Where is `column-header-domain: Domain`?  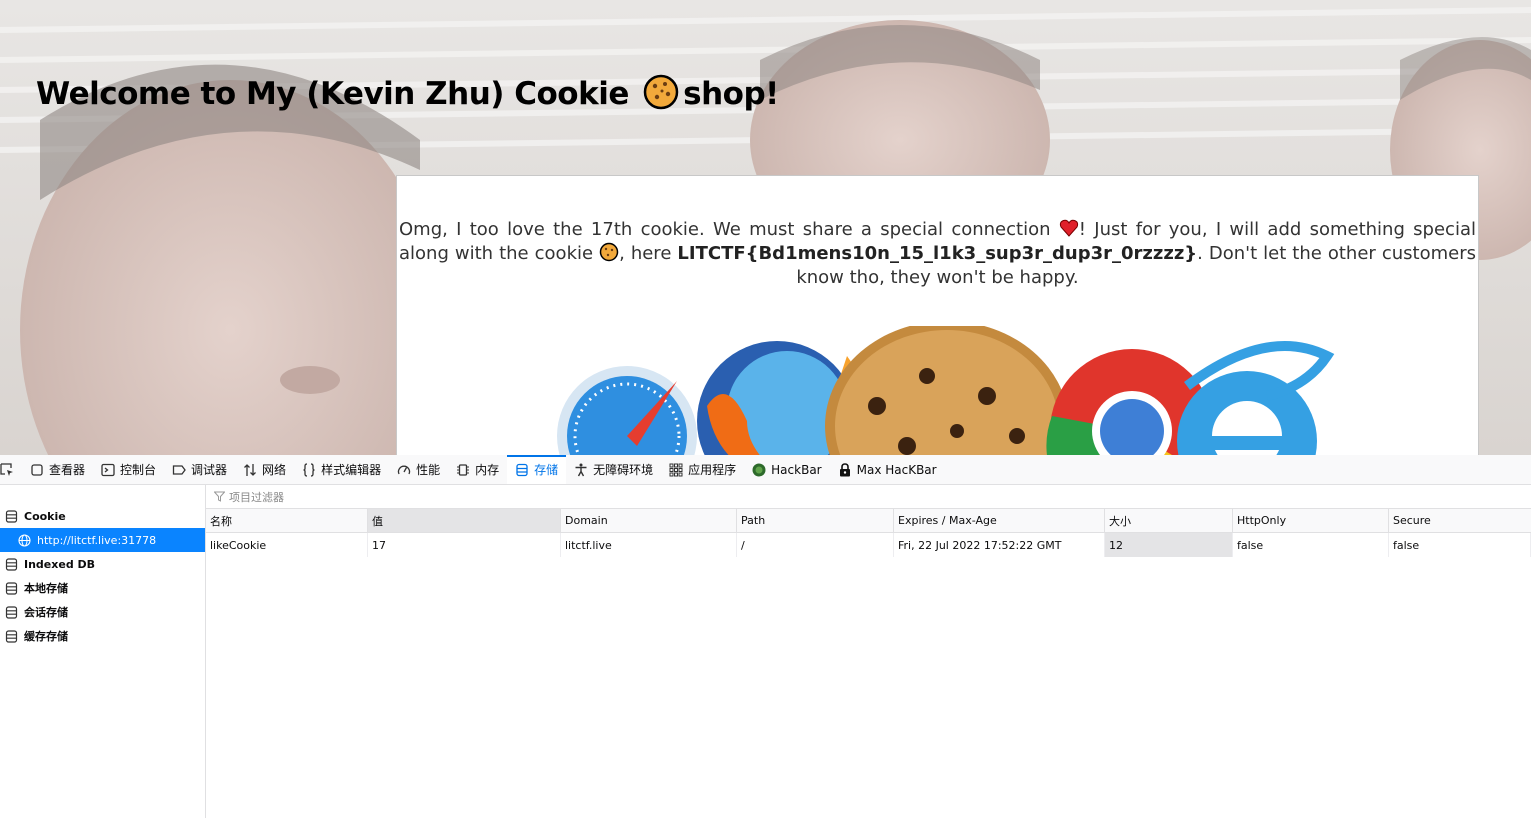 column-header-domain: Domain is located at coordinates (649, 520).